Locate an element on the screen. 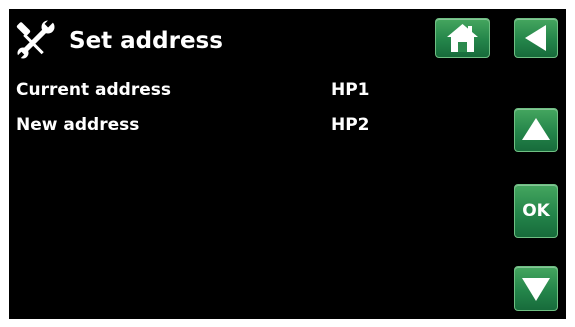 Image resolution: width=575 pixels, height=327 pixels. ok-button: OK is located at coordinates (536, 211).